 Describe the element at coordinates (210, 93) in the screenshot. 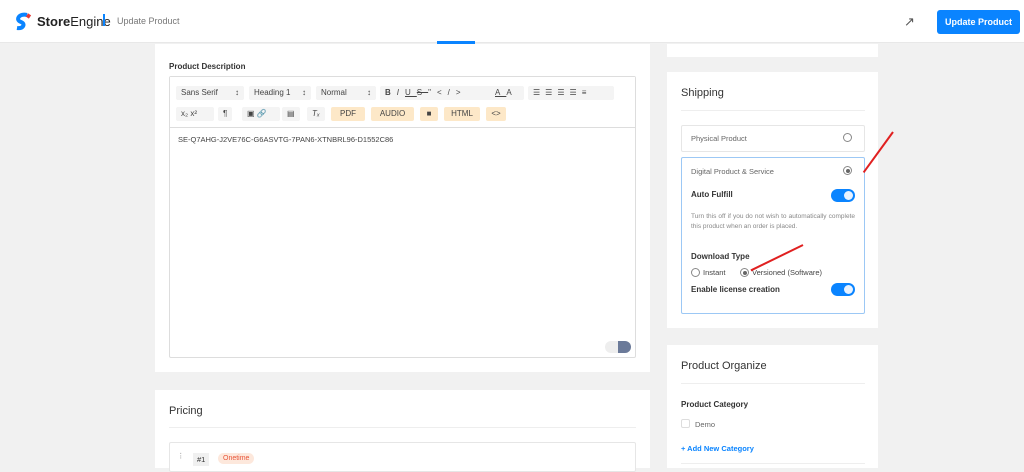

I see `font-select: Sans Serif ↕` at that location.